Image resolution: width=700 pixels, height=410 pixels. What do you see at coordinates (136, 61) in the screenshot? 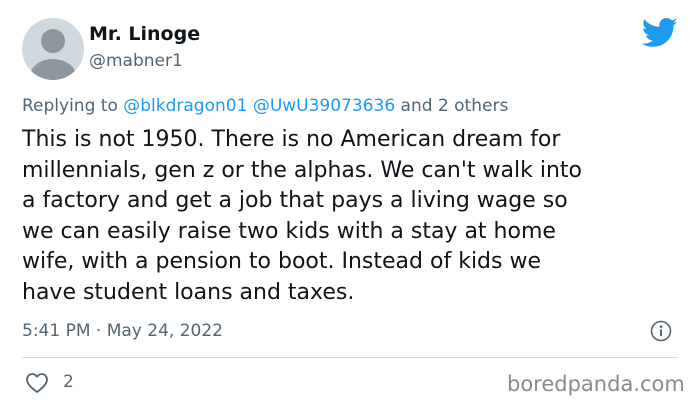
I see `author-handle: @mabner1` at bounding box center [136, 61].